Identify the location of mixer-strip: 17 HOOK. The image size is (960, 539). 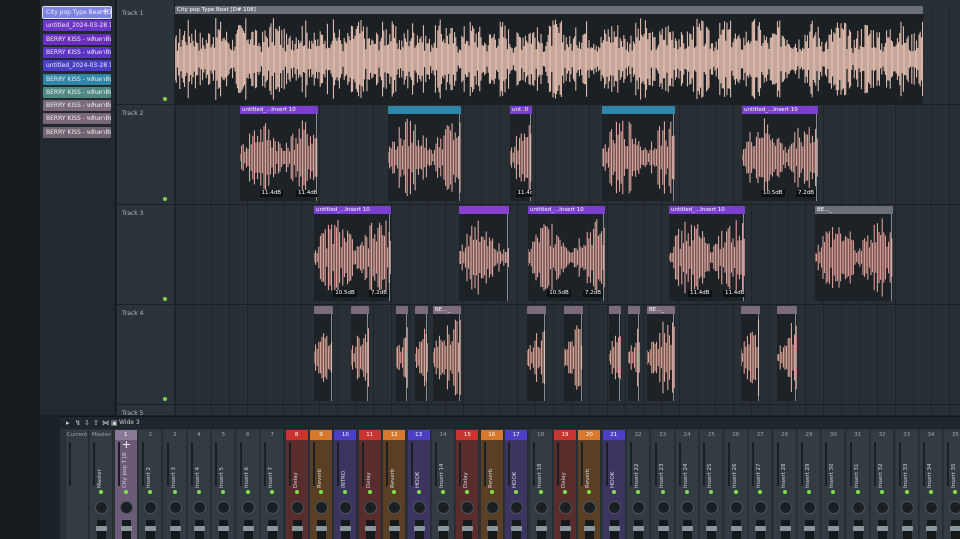
(517, 484).